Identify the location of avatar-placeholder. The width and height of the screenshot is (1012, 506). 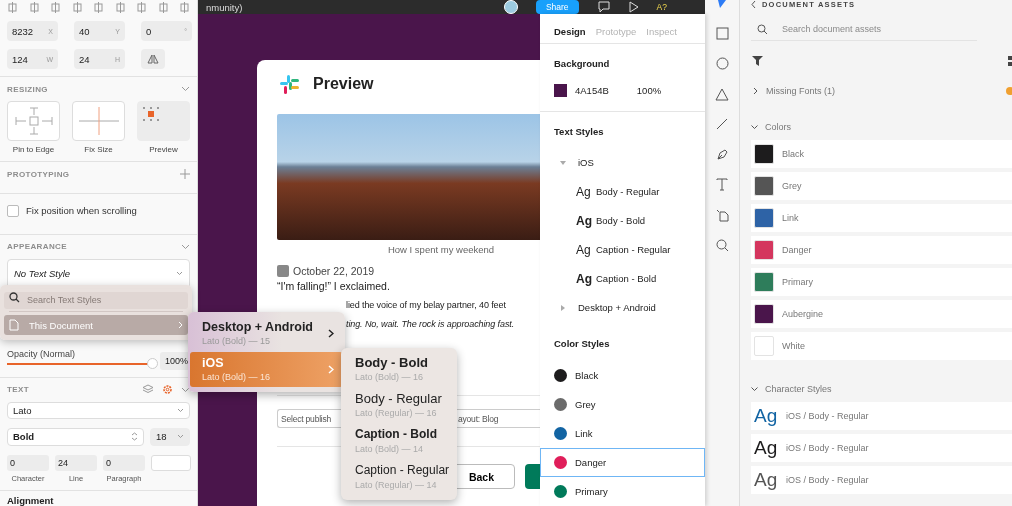
(283, 271).